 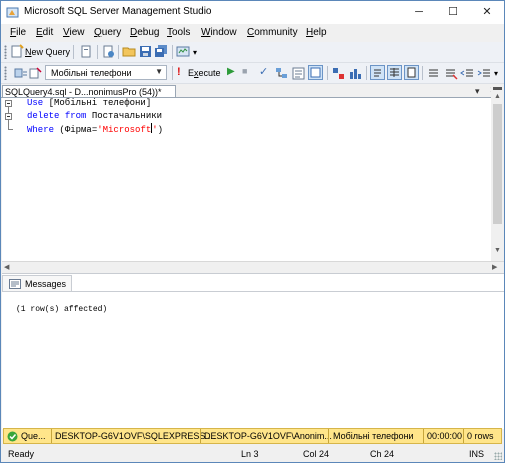 I want to click on standard-toolbar: New Query ▾, so click(x=252, y=52).